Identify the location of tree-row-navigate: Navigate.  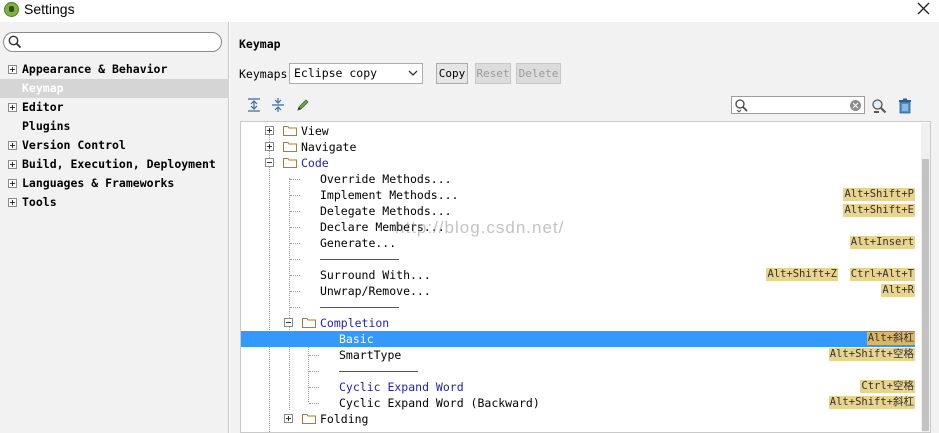
(578, 147).